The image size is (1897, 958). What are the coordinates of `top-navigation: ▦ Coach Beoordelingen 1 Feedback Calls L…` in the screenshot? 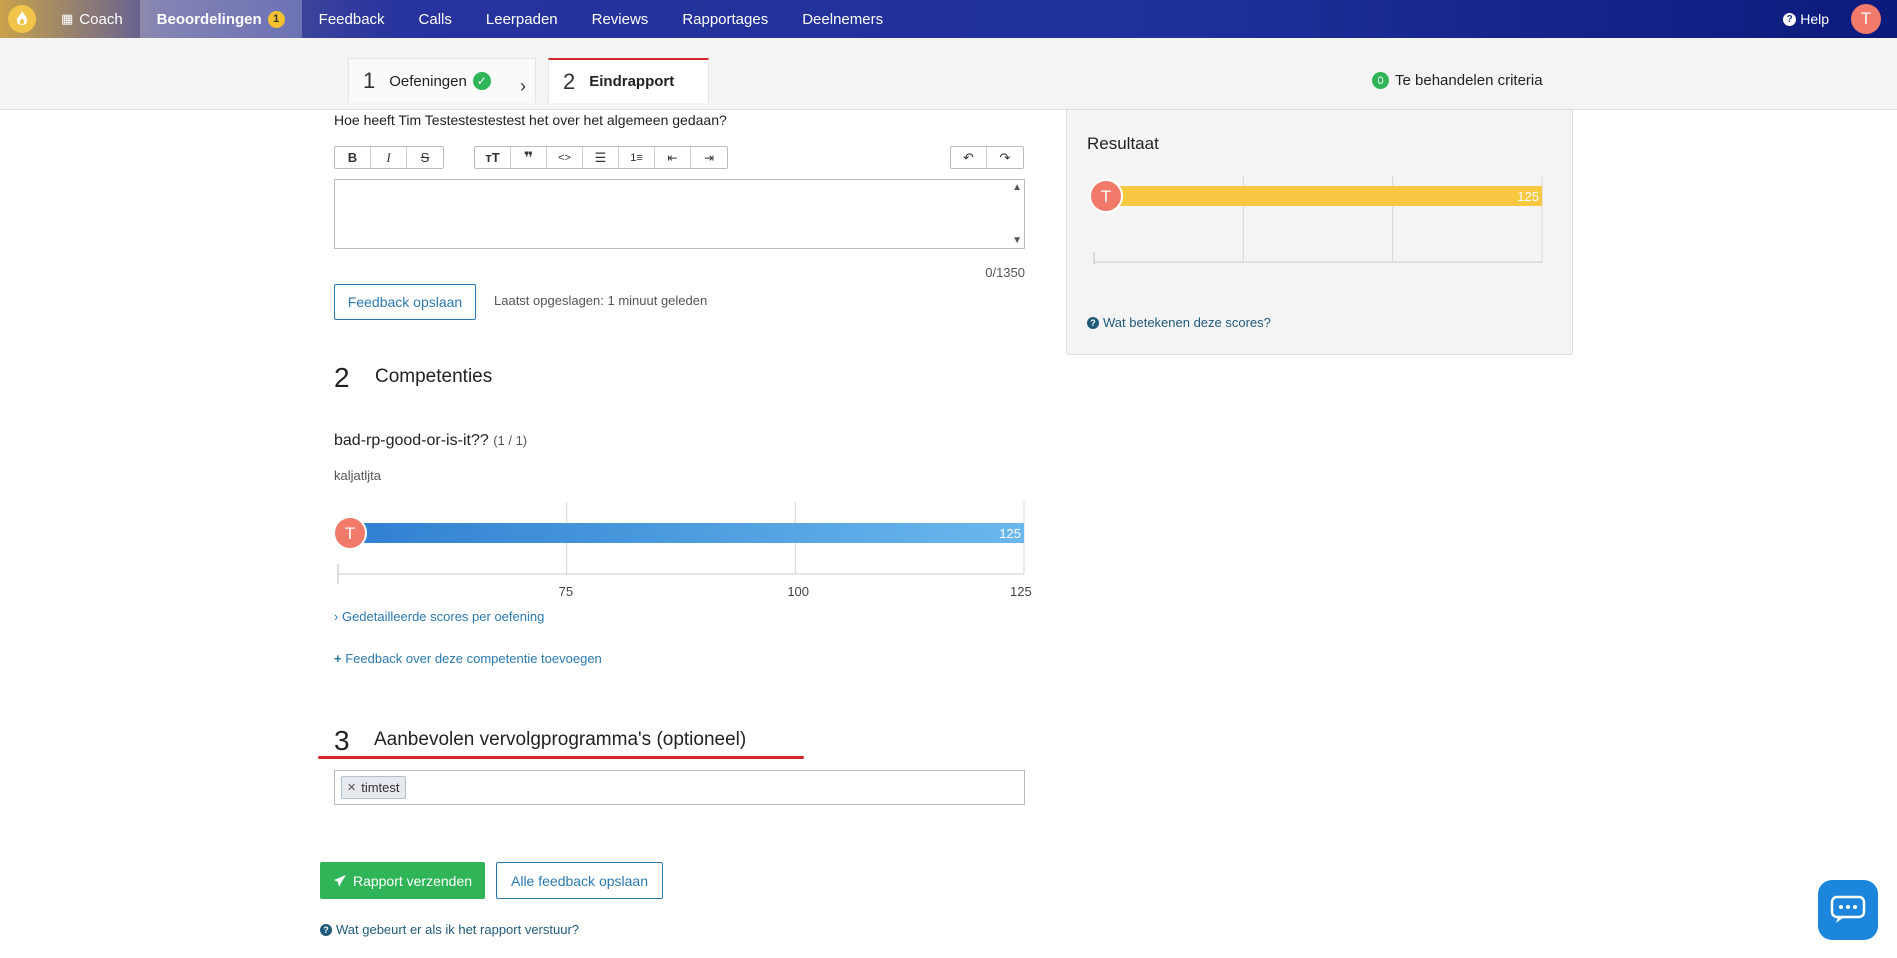 It's located at (948, 19).